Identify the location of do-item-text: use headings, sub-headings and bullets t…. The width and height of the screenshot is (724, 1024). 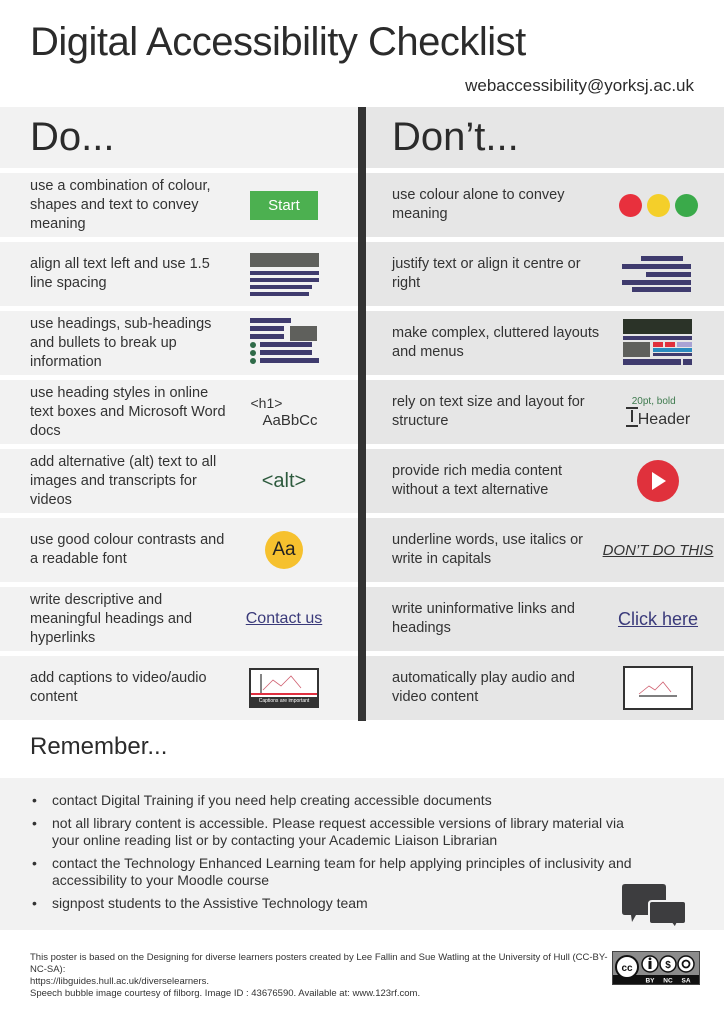
(121, 342).